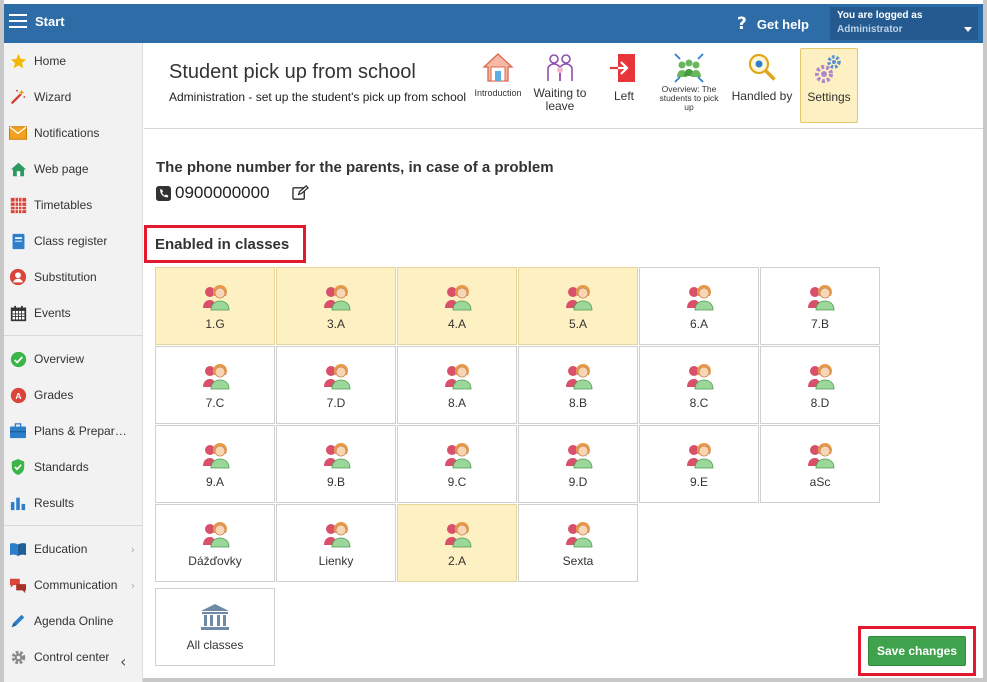 This screenshot has height=682, width=987. Describe the element at coordinates (73, 621) in the screenshot. I see `sidebar-item-agenda-online: Agenda Online` at that location.